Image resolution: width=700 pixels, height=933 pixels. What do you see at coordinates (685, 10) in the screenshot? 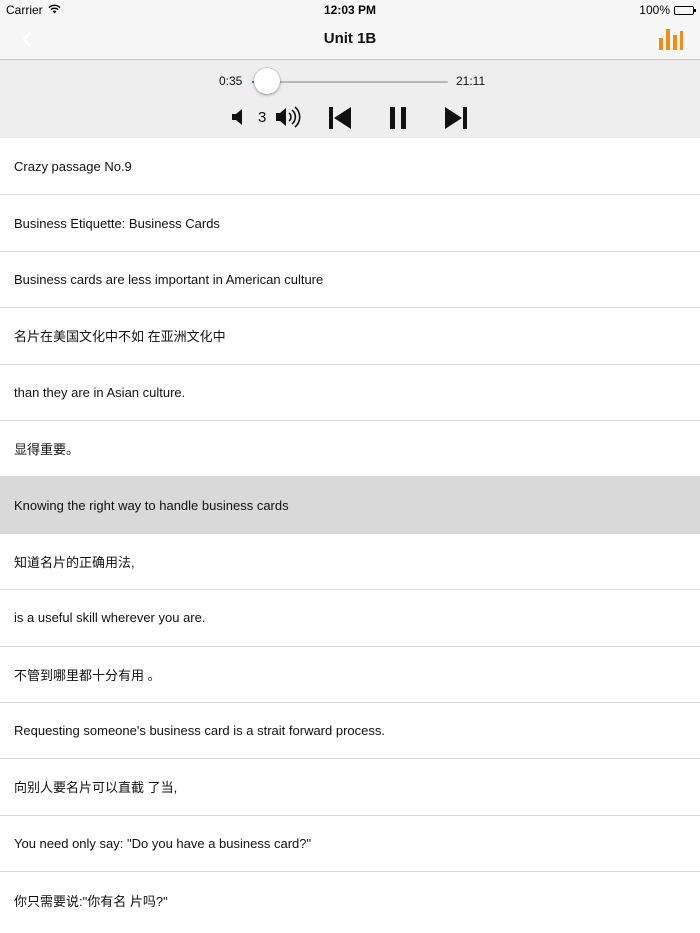
I see `battery-icon` at bounding box center [685, 10].